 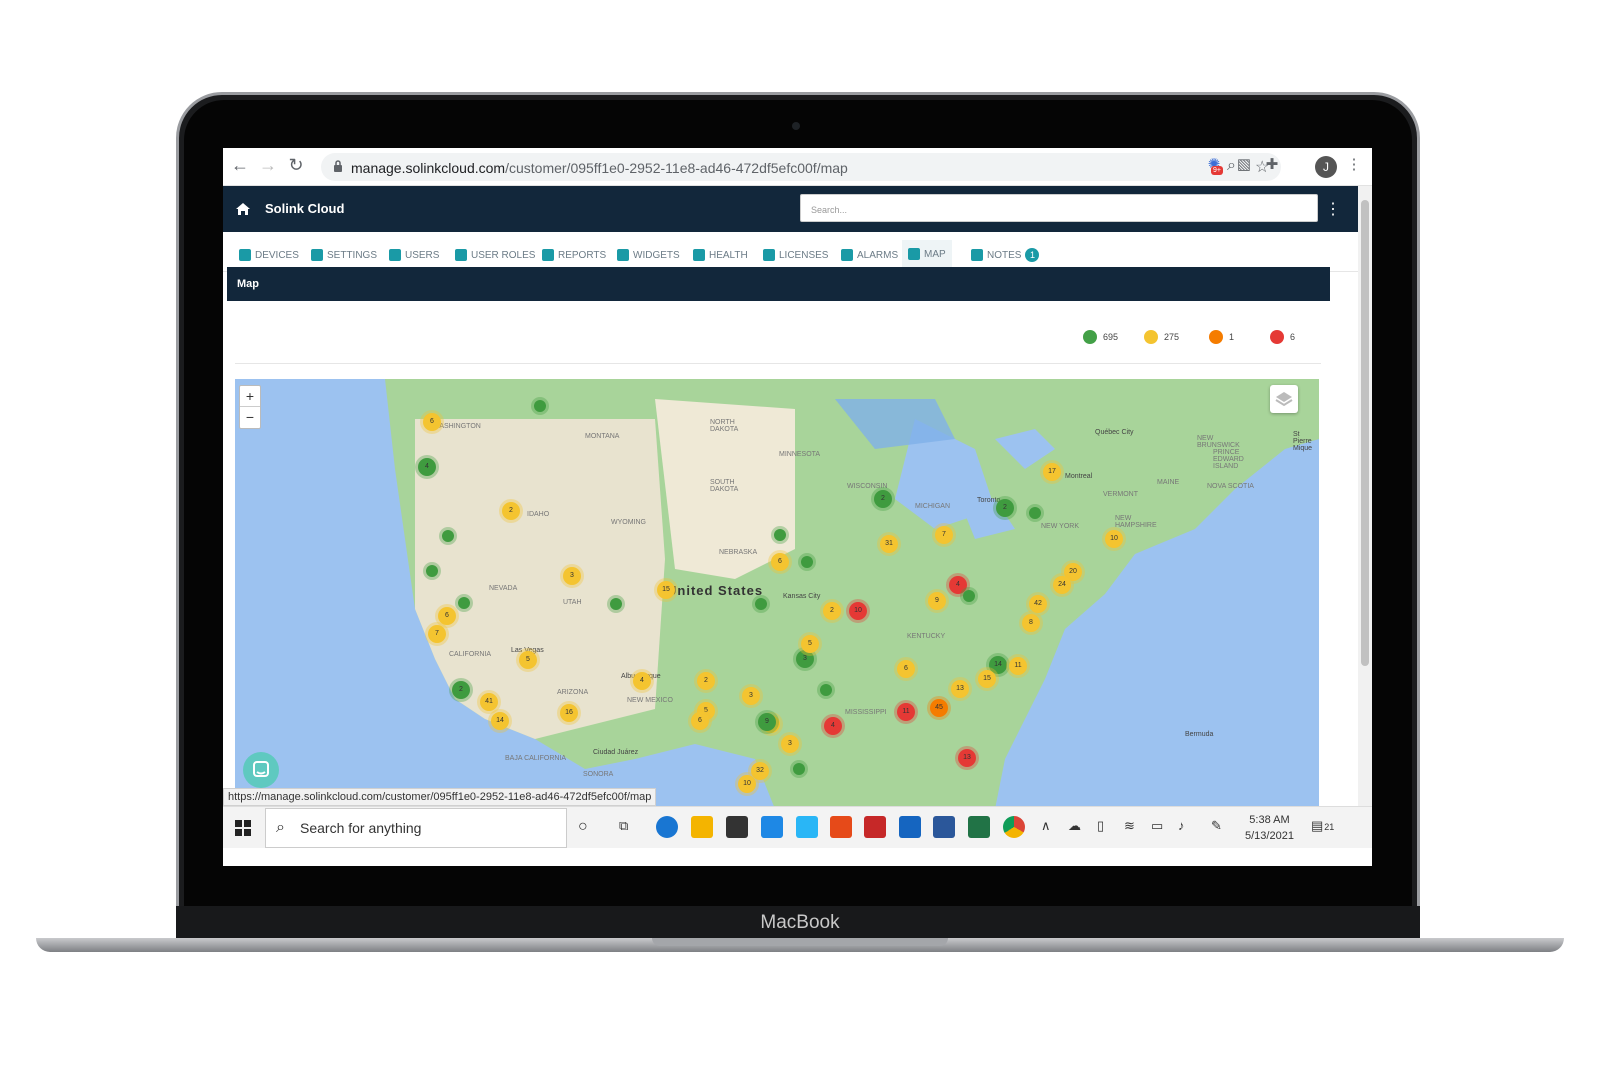 What do you see at coordinates (1284, 399) in the screenshot?
I see `layers-button` at bounding box center [1284, 399].